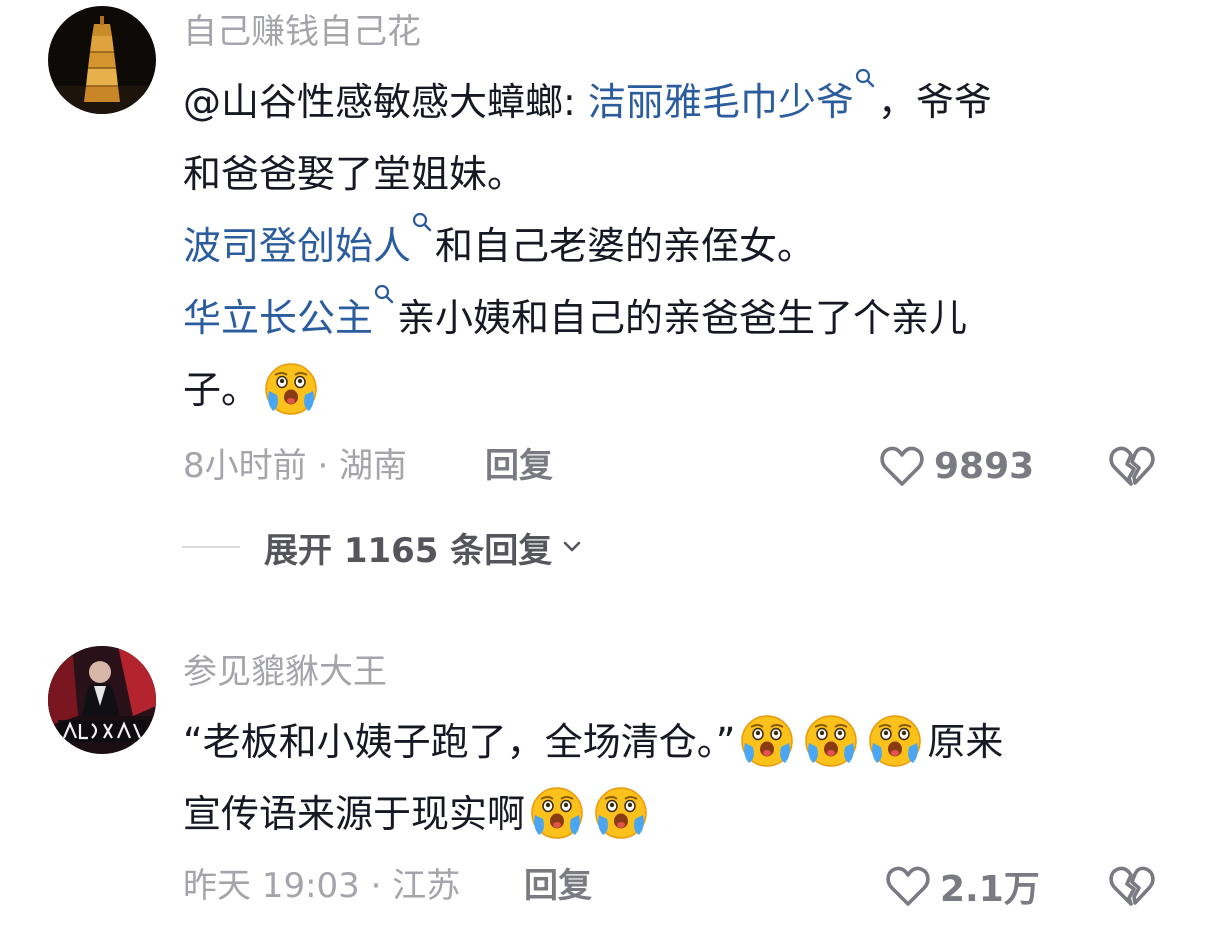 This screenshot has width=1206, height=928. What do you see at coordinates (663, 814) in the screenshot?
I see `comment-line: 宣传语来源于现实啊` at bounding box center [663, 814].